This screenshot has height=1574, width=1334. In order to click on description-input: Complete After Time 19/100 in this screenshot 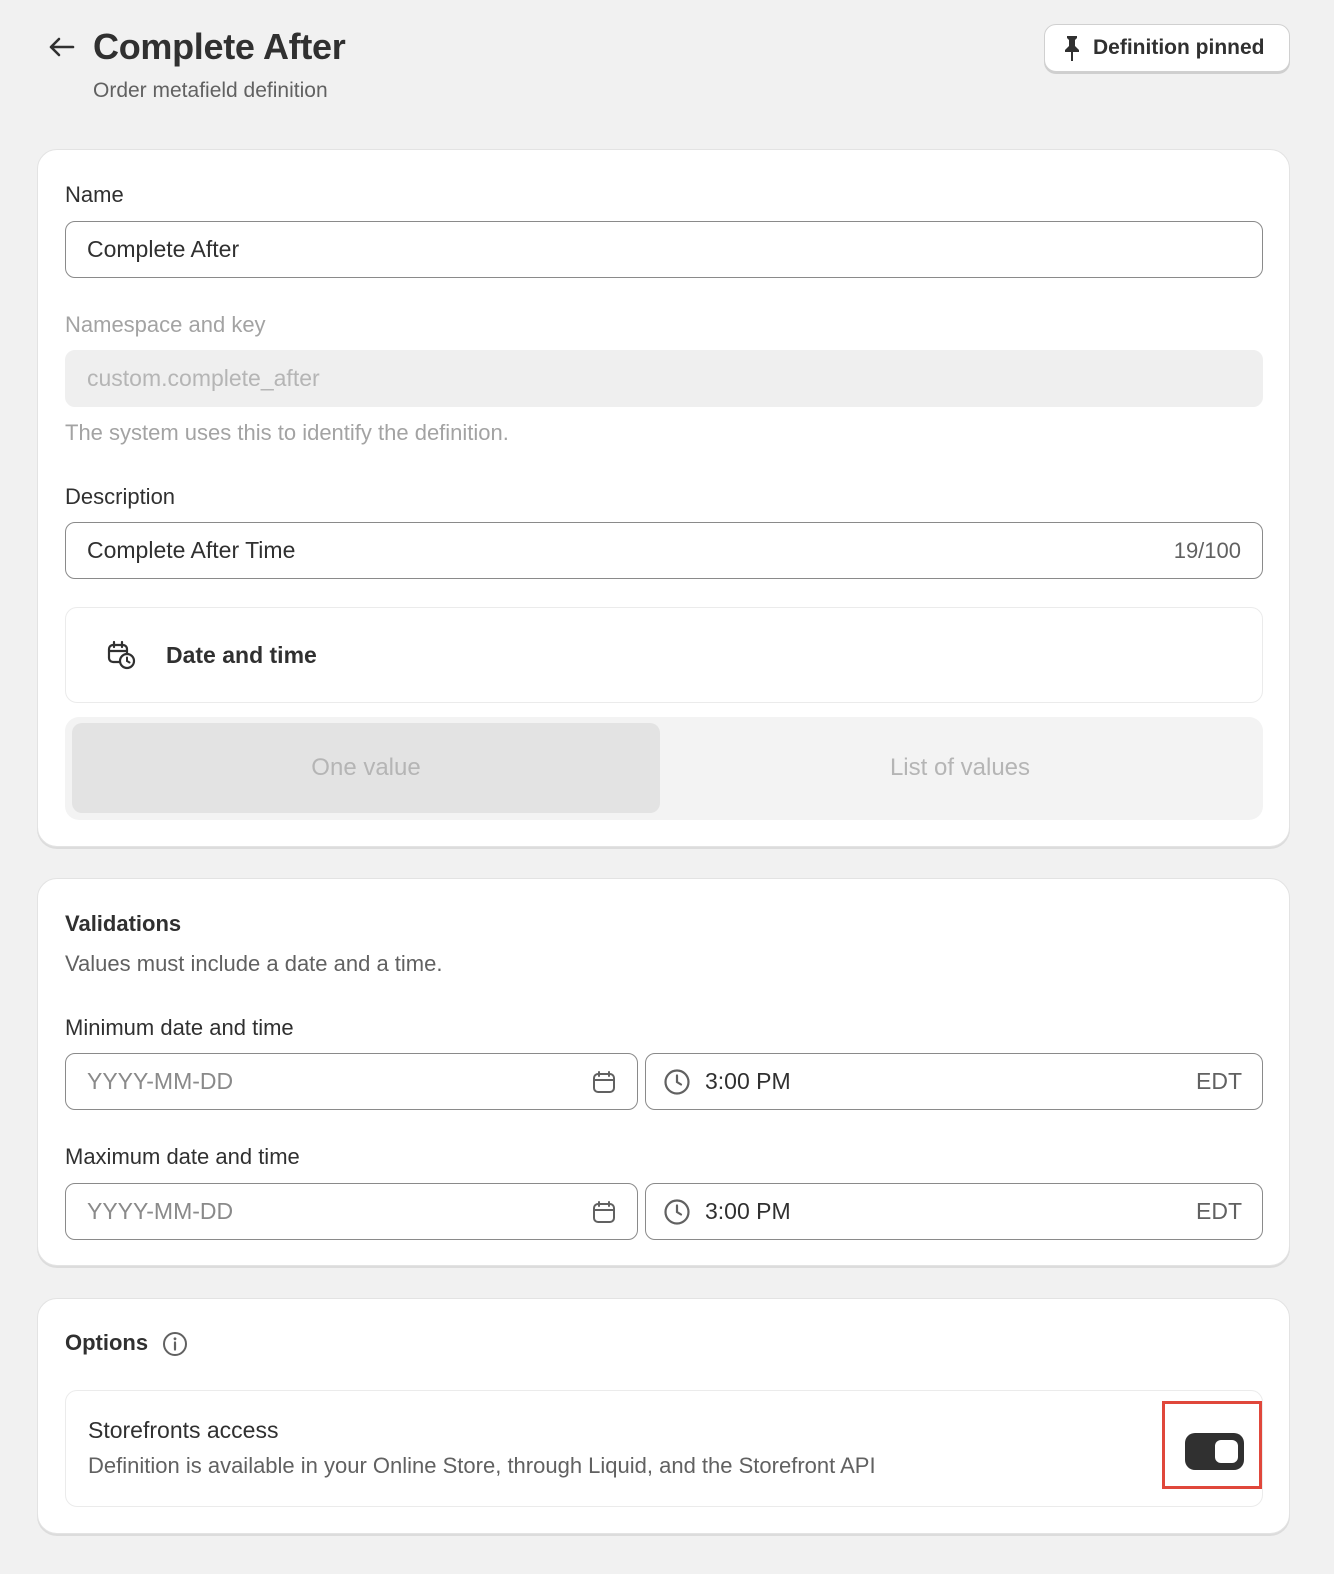, I will do `click(664, 550)`.